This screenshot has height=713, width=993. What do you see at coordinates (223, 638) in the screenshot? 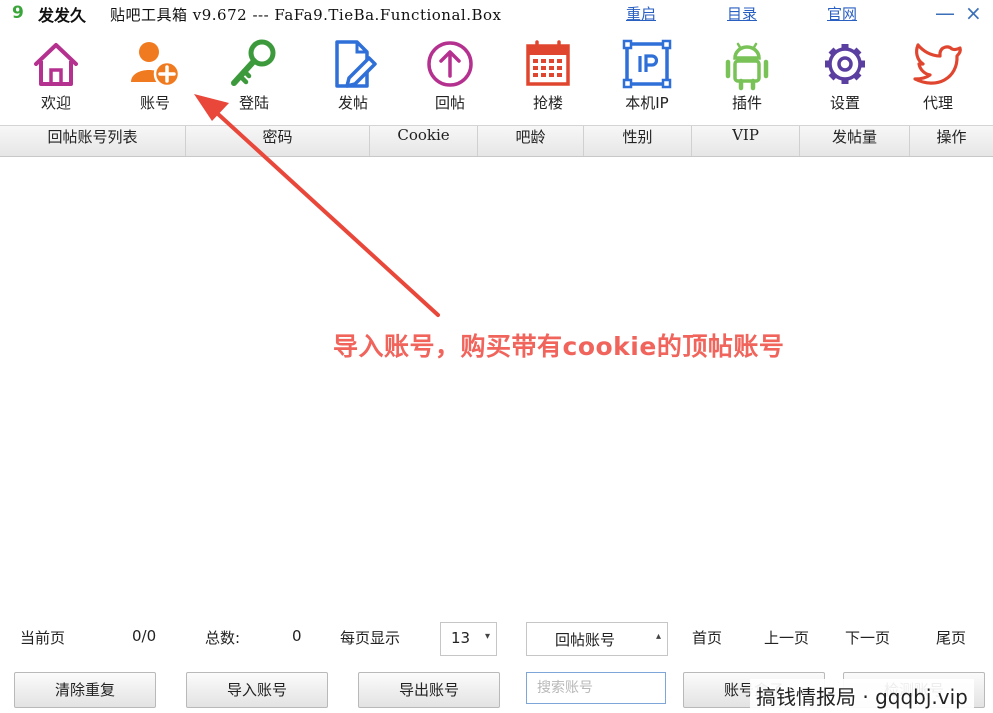
I see `total-label: 总数:` at bounding box center [223, 638].